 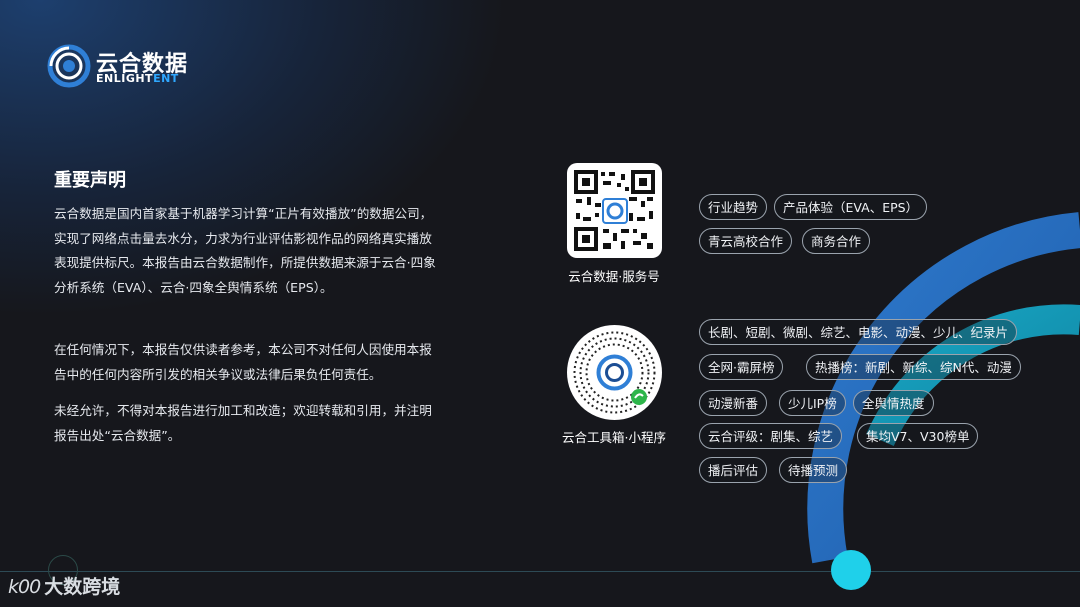 What do you see at coordinates (943, 388) in the screenshot?
I see `arc-decoration` at bounding box center [943, 388].